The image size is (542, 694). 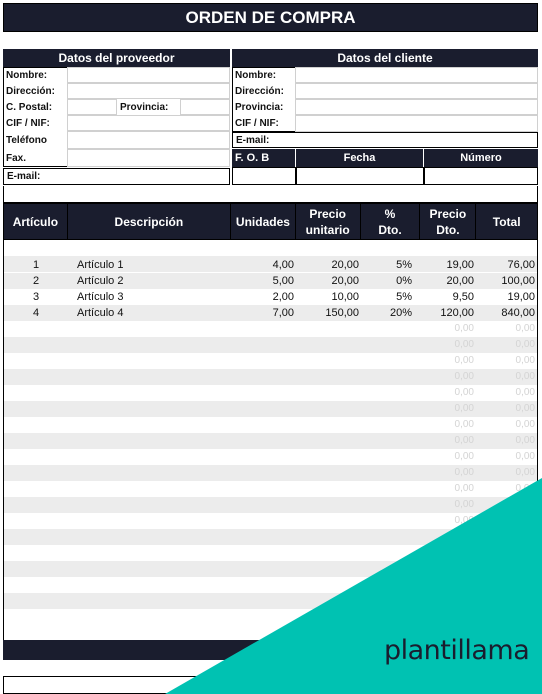 What do you see at coordinates (24, 176) in the screenshot?
I see `supplier-email-label: E-mail:` at bounding box center [24, 176].